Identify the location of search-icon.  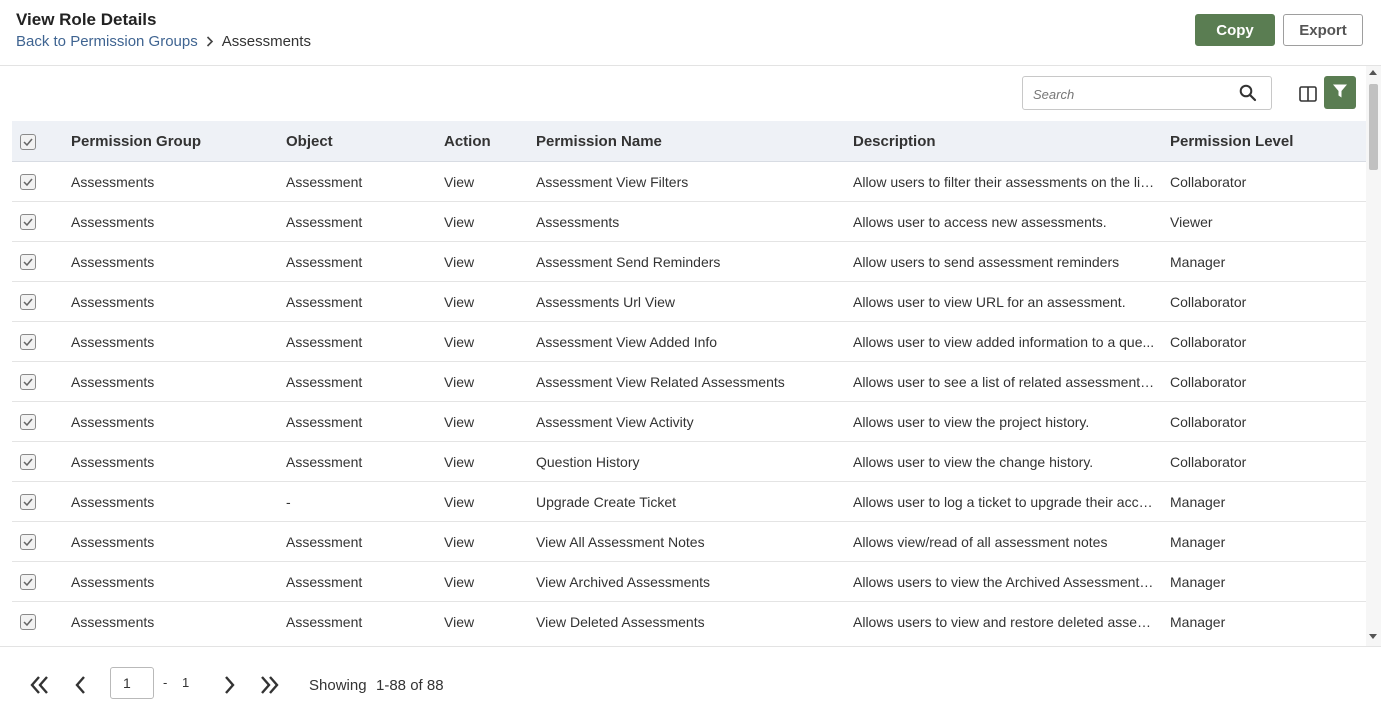
(1248, 93).